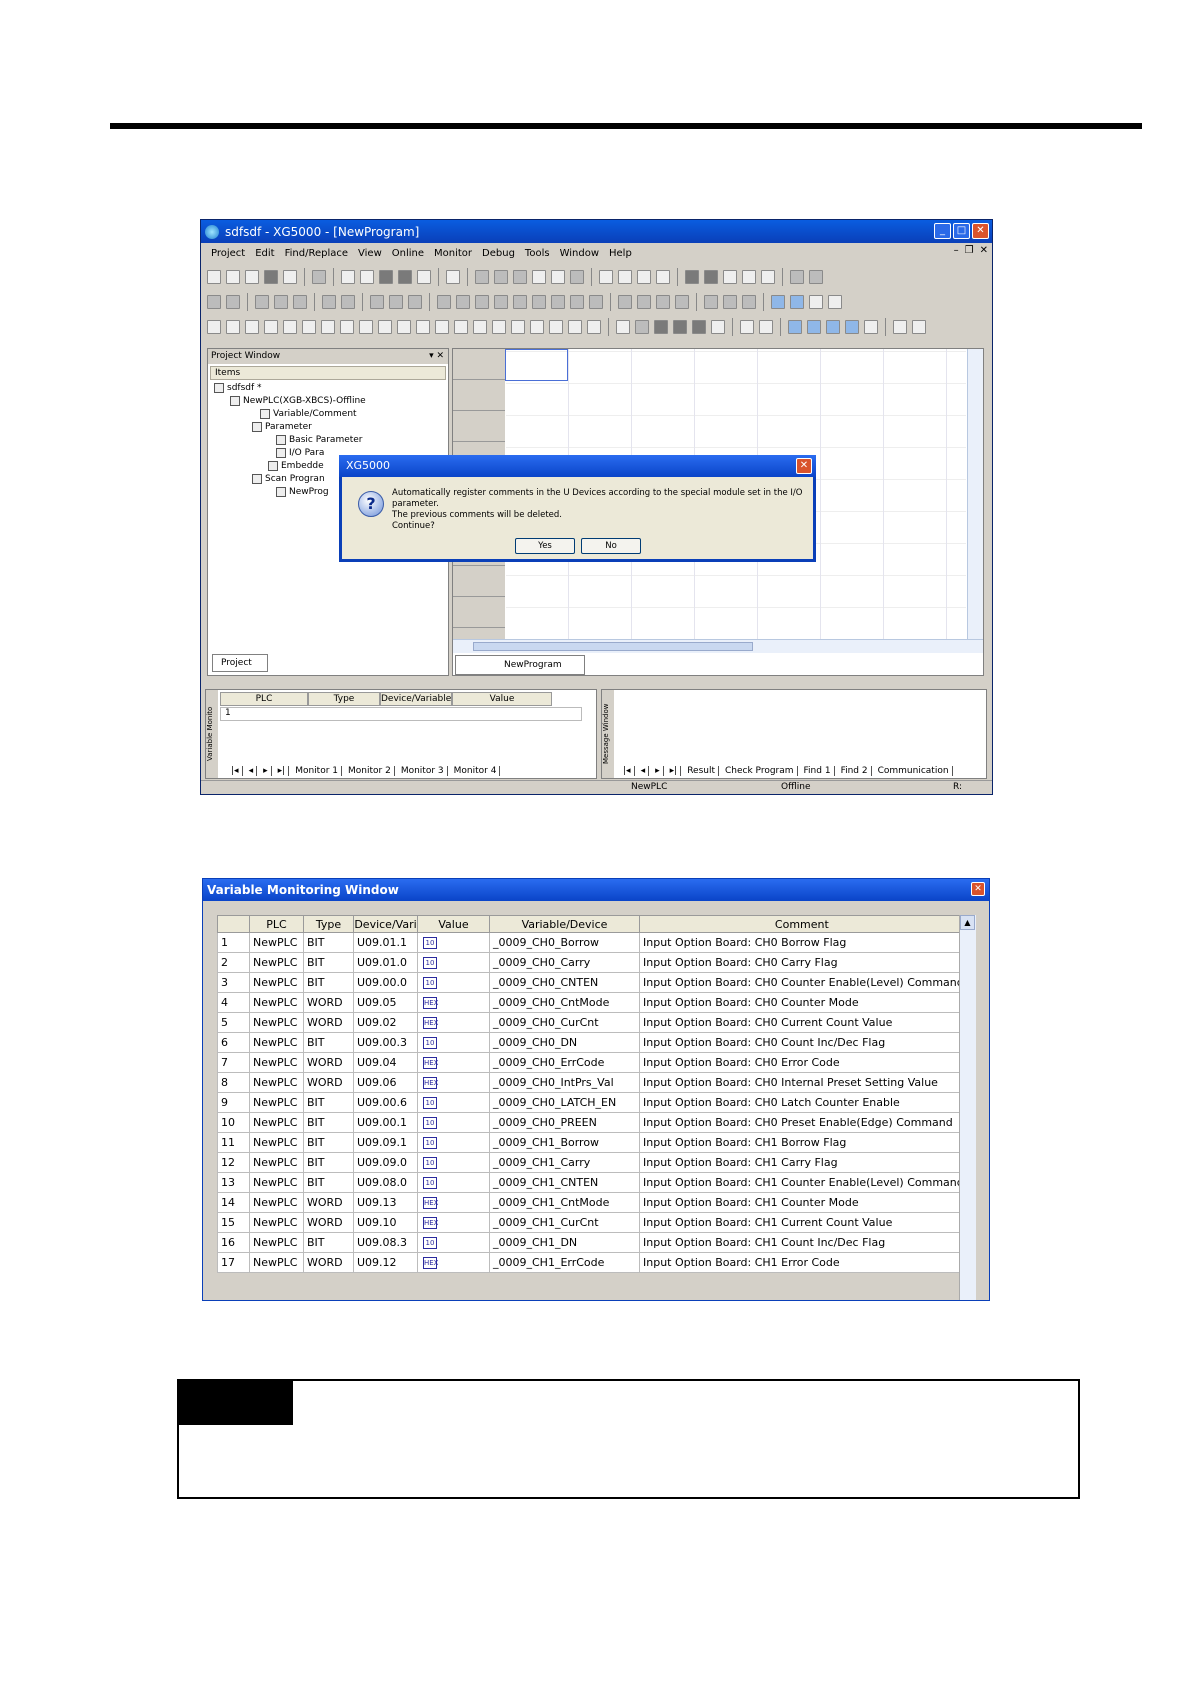 This screenshot has width=1191, height=1684. I want to click on print-preview-icon, so click(252, 277).